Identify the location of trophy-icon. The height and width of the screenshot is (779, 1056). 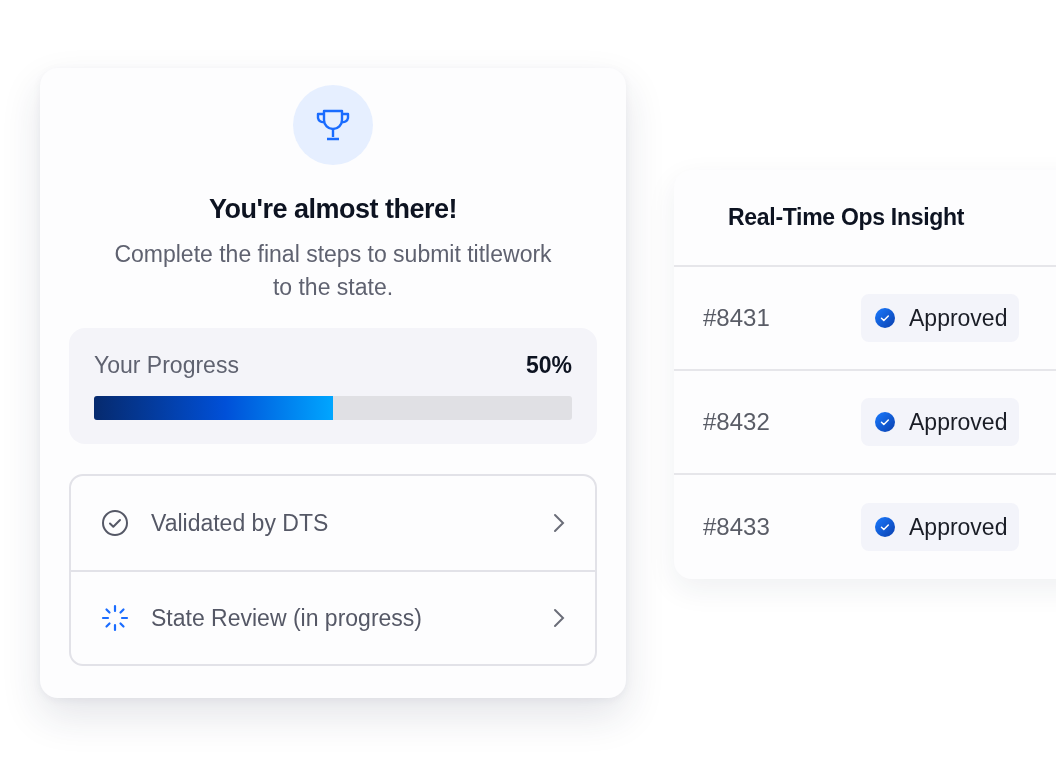
(333, 125).